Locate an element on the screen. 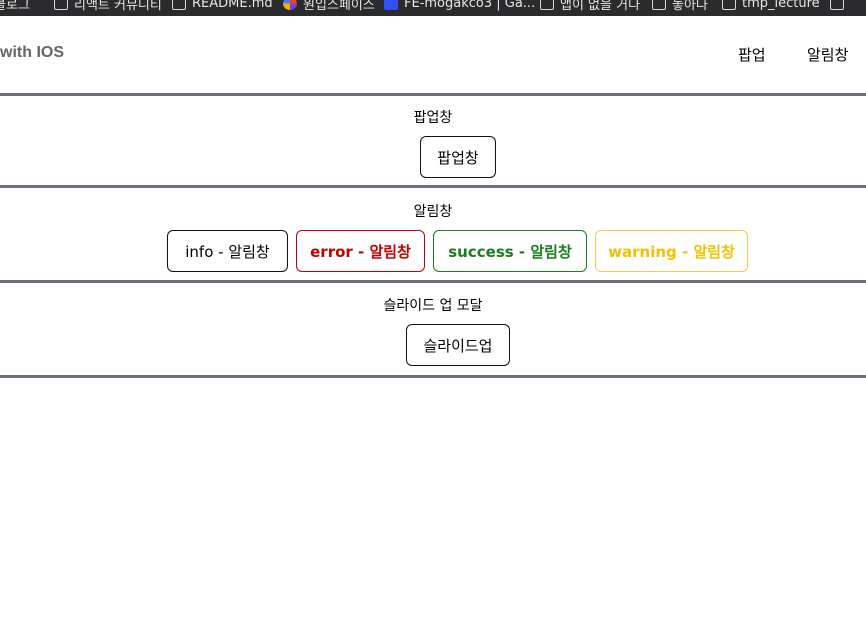  bookmark-item: 앱이 없을 거다 is located at coordinates (590, 6).